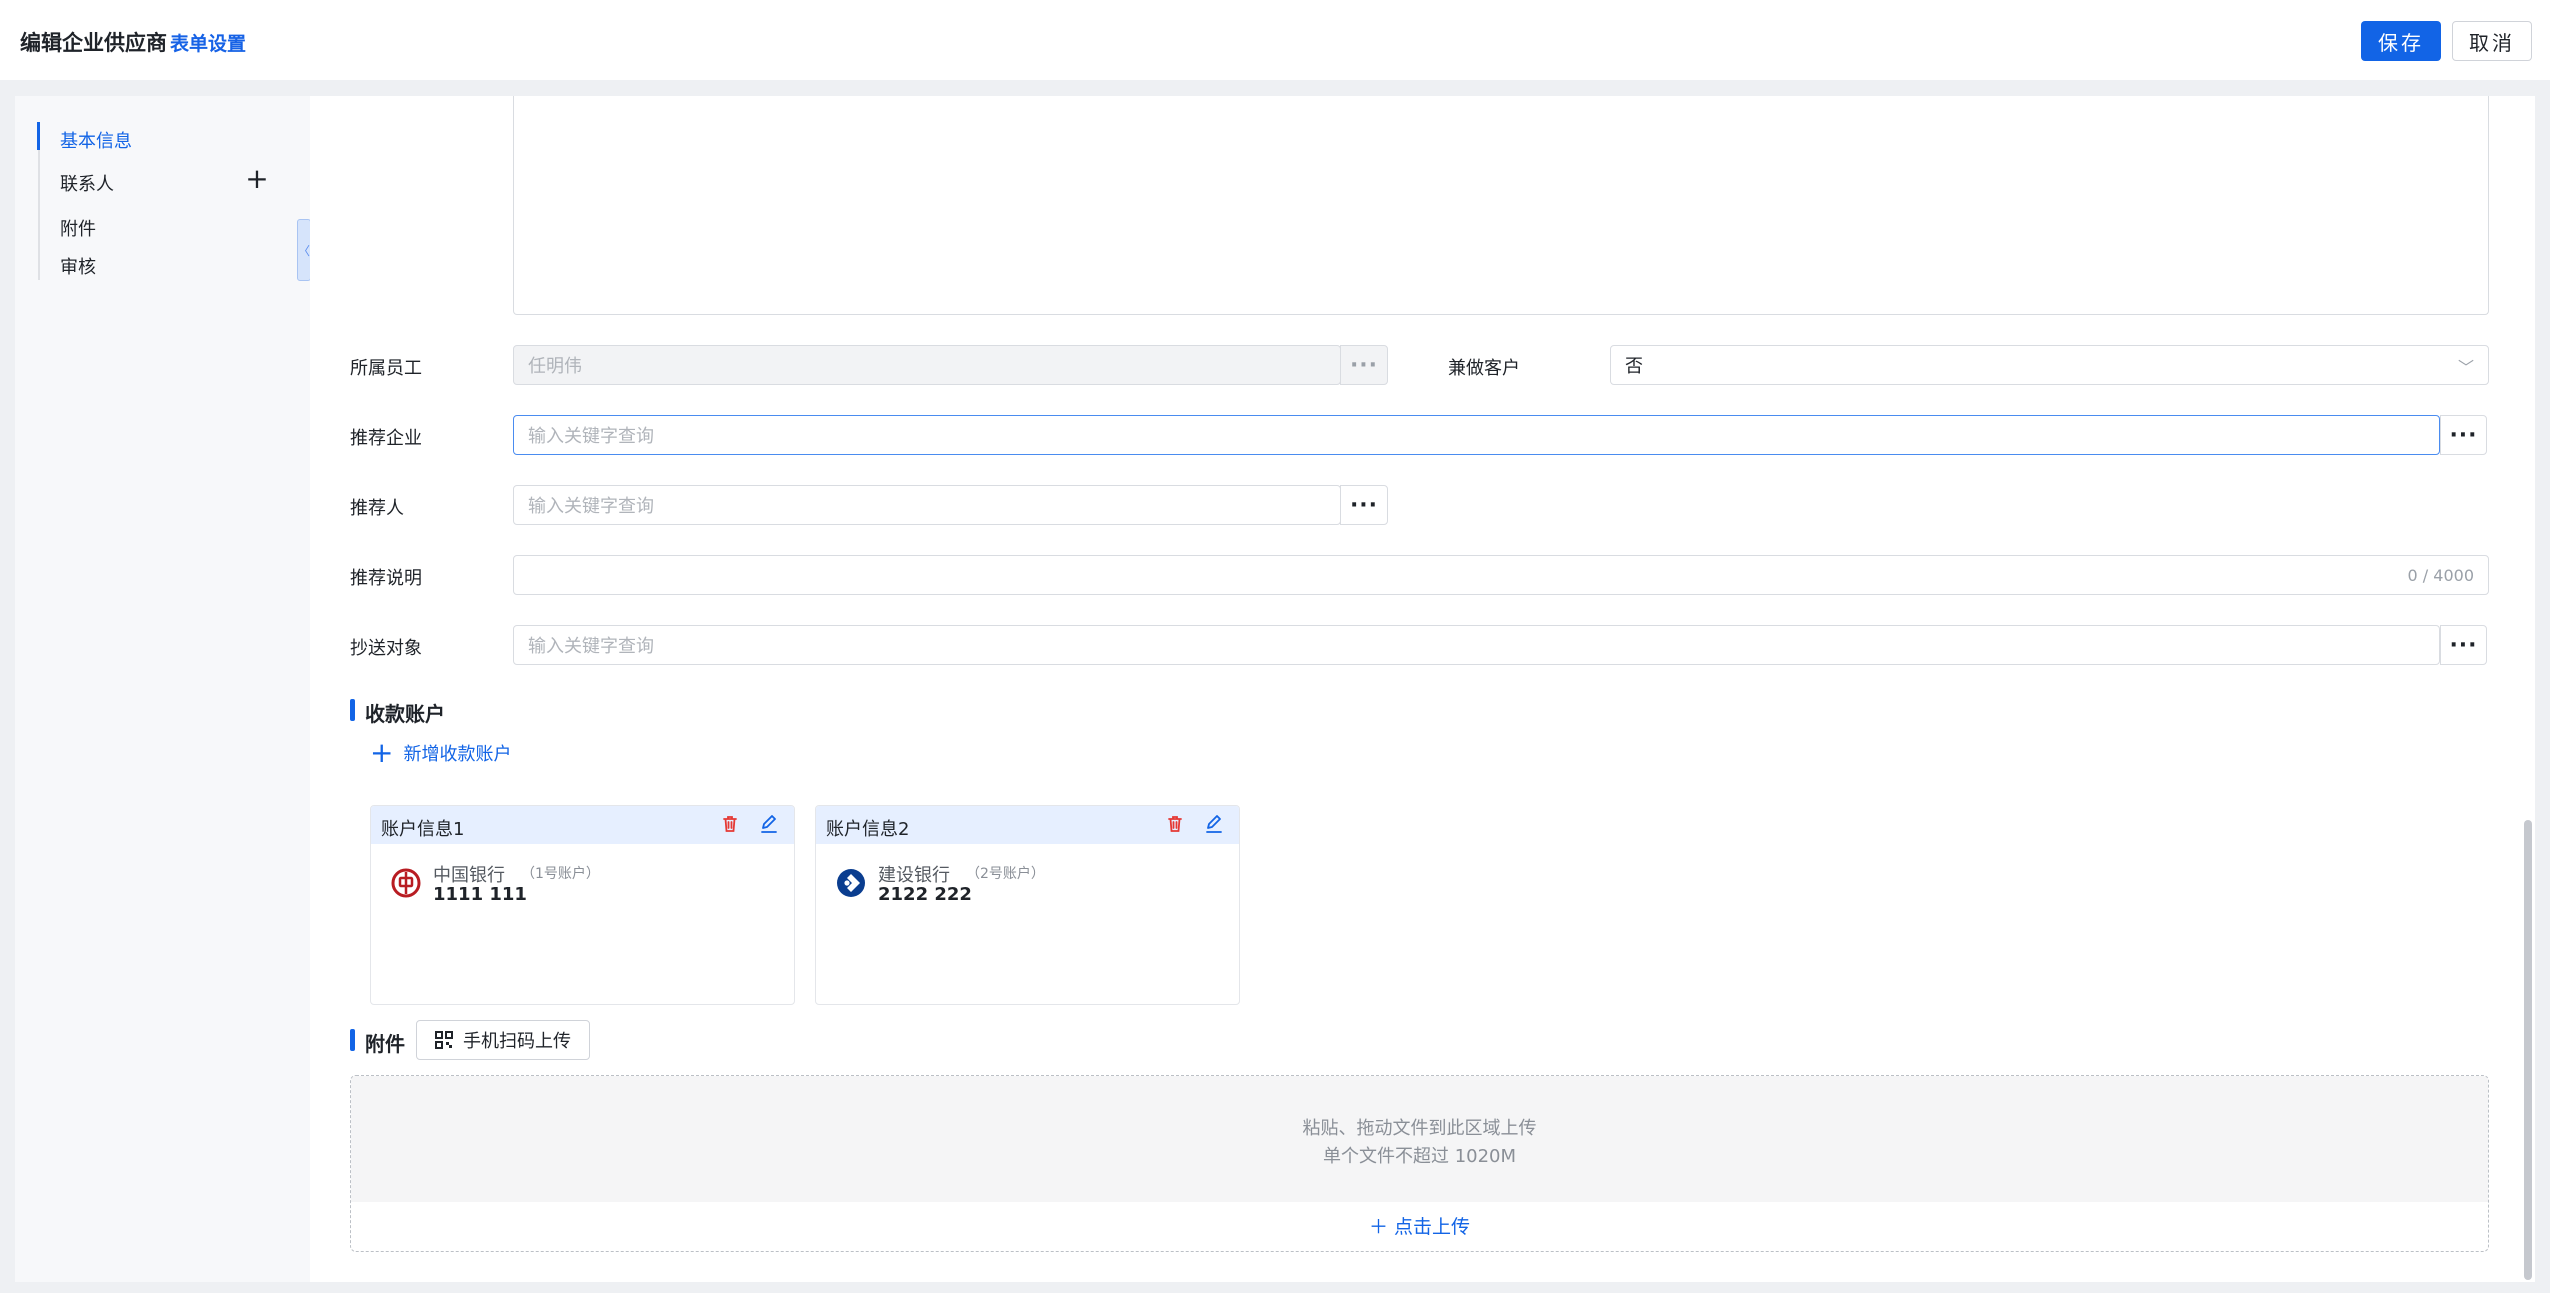  I want to click on scrollbar-thumb, so click(2528, 1050).